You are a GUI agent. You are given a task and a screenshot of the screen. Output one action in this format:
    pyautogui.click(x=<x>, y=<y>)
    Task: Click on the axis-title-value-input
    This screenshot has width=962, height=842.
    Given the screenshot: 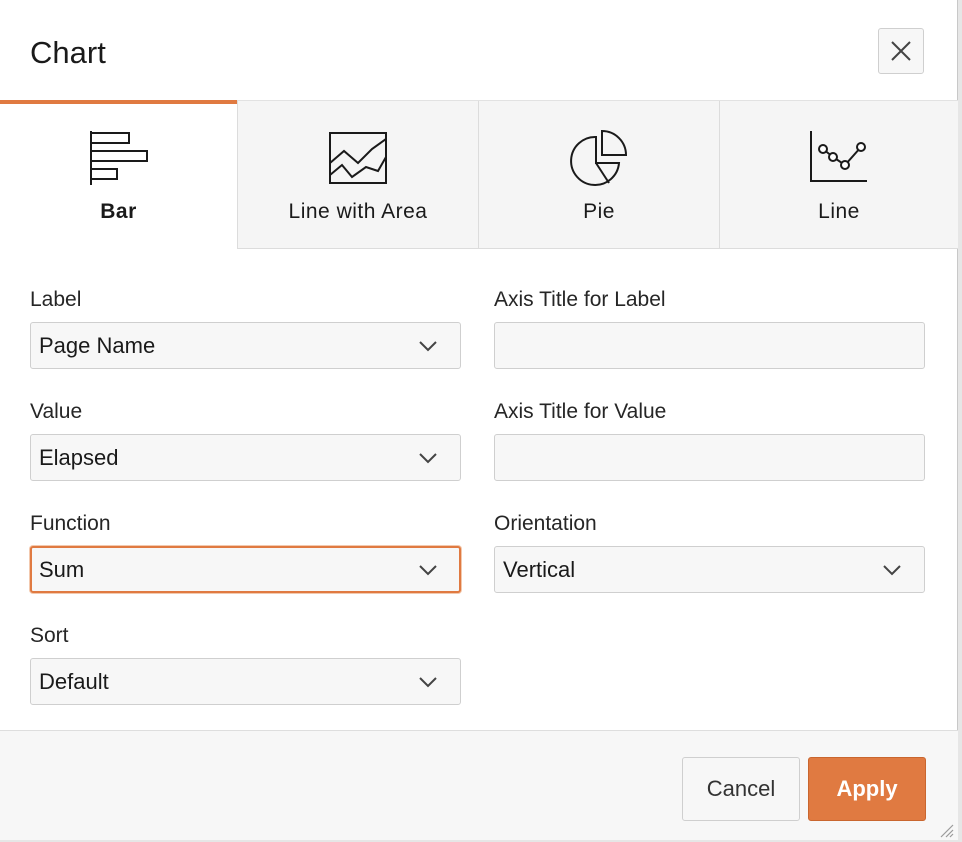 What is the action you would take?
    pyautogui.click(x=709, y=457)
    